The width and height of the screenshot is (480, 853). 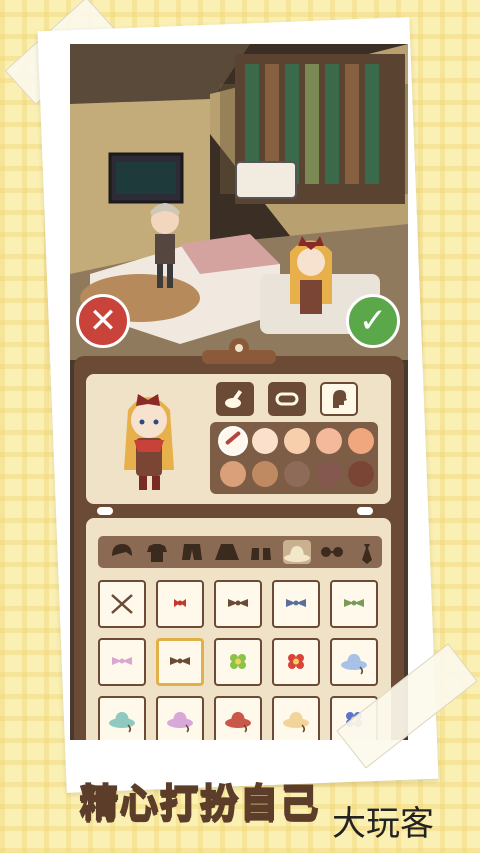 I want to click on skirt-icon, so click(x=227, y=552).